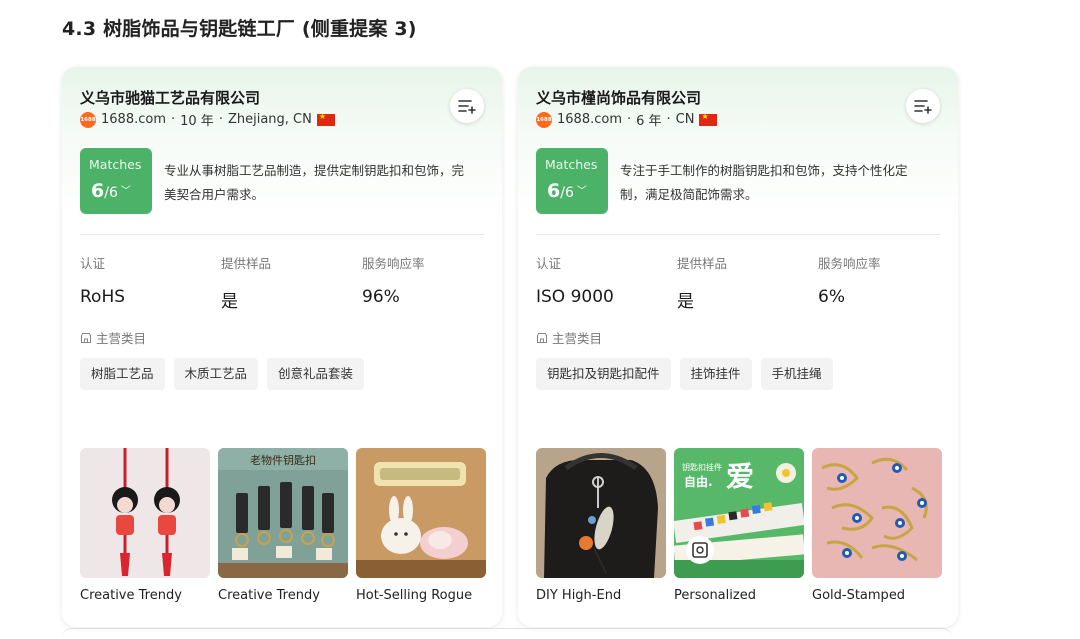  What do you see at coordinates (739, 513) in the screenshot?
I see `product-image-letter-bead-keychains: 钥匙扣挂件 自由. 爱` at bounding box center [739, 513].